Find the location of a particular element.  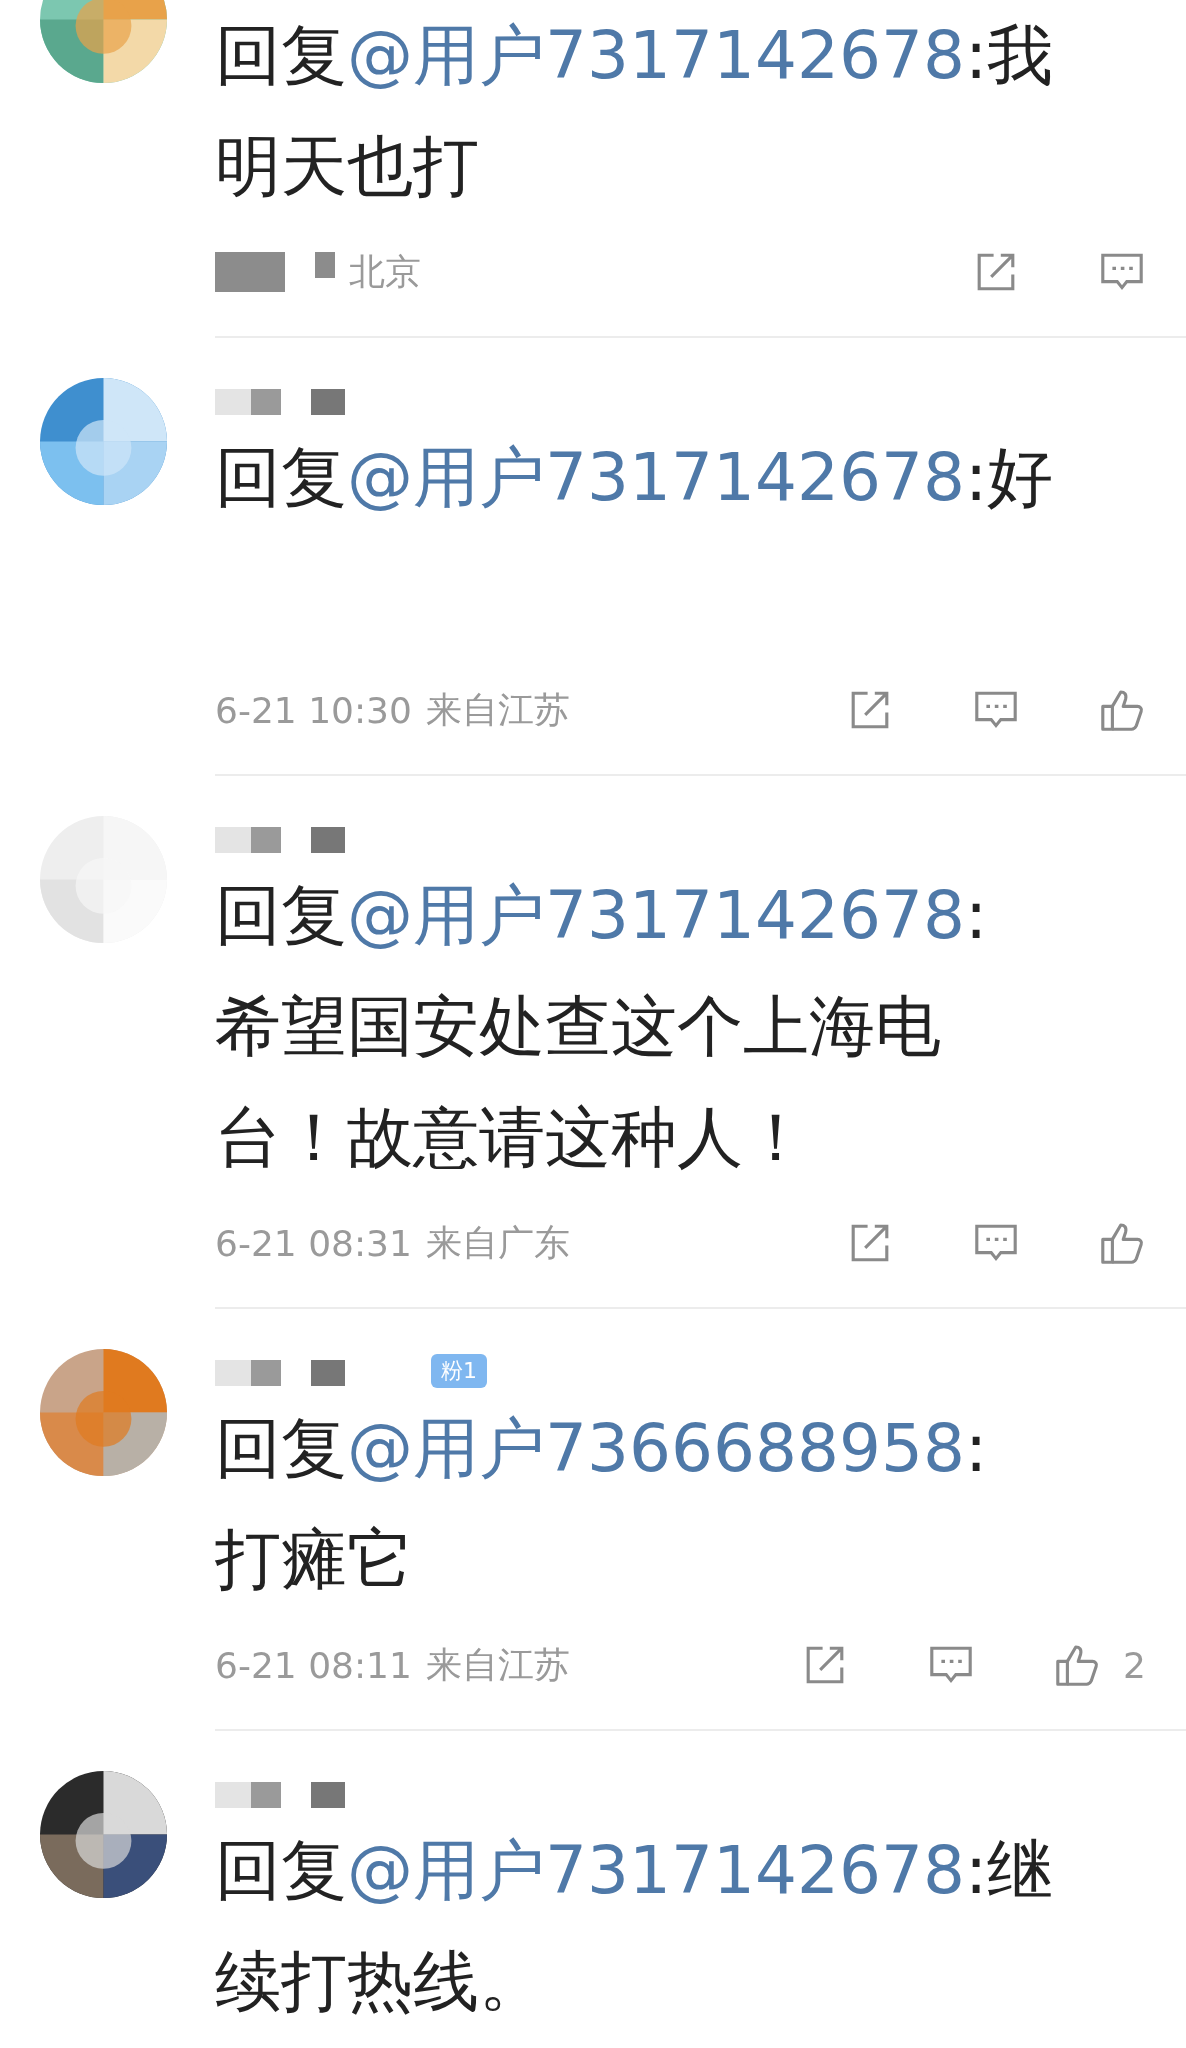

reply-text: 回复@用户7317142678:好 is located at coordinates (634, 478).